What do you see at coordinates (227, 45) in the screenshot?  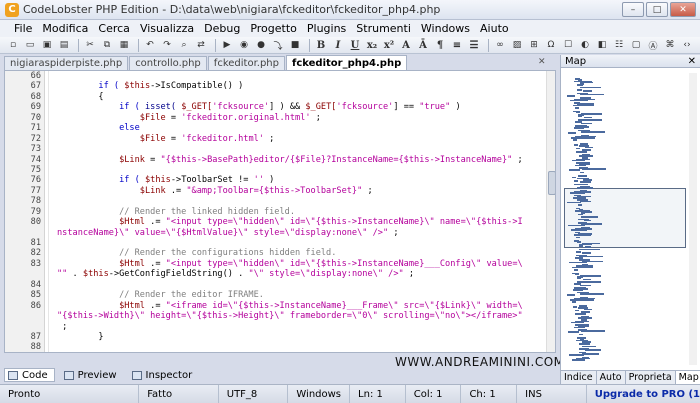 I see `run-icon: ▶` at bounding box center [227, 45].